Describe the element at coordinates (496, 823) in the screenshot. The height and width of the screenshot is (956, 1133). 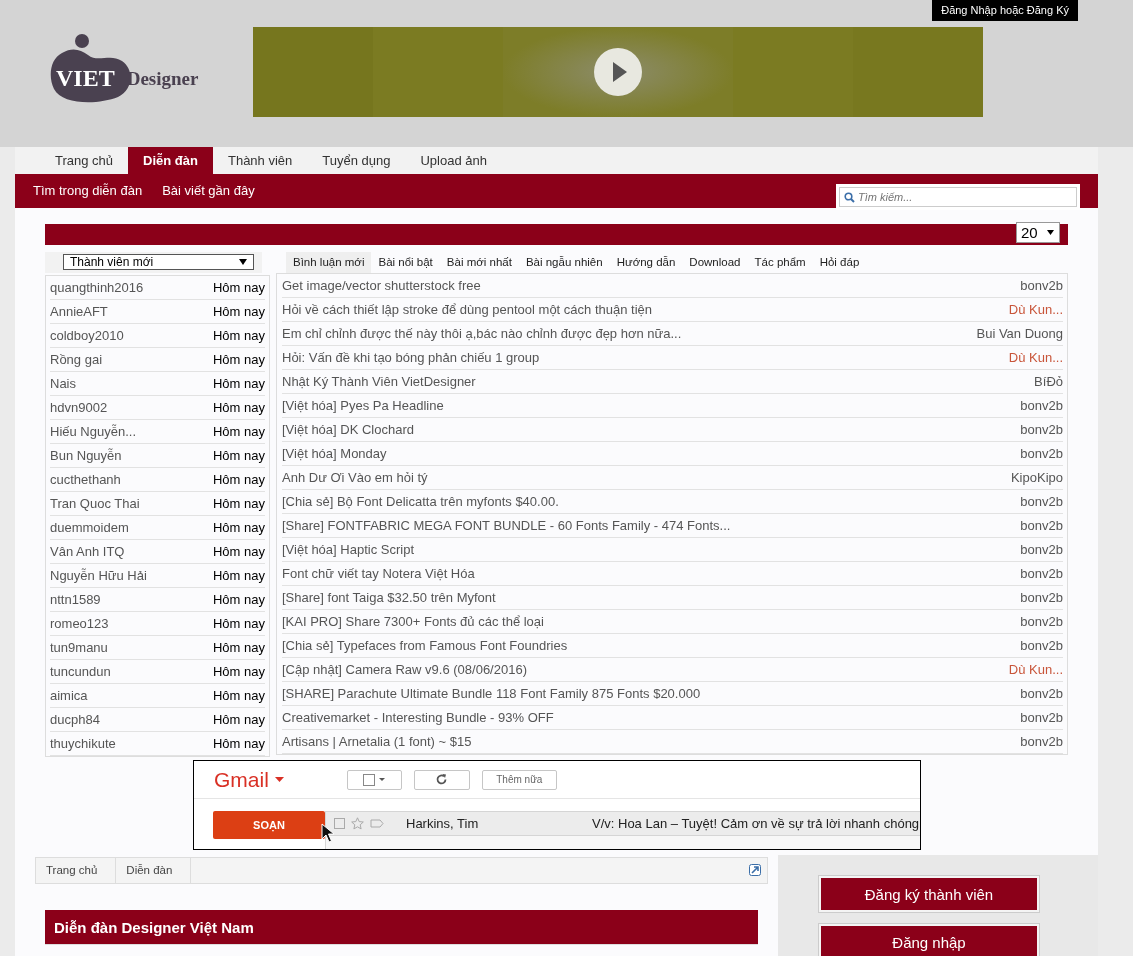
I see `sender-name: Harkins, Tim` at that location.